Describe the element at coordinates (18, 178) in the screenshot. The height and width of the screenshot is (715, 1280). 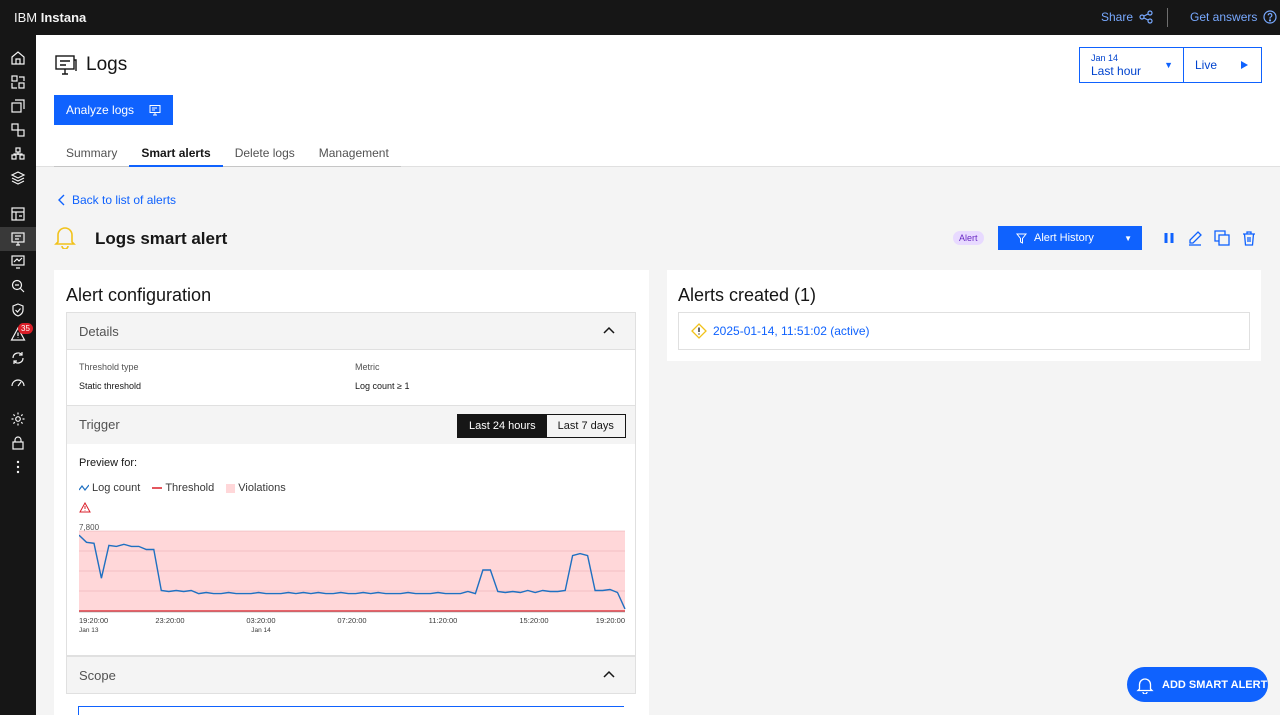
I see `layers-icon` at that location.